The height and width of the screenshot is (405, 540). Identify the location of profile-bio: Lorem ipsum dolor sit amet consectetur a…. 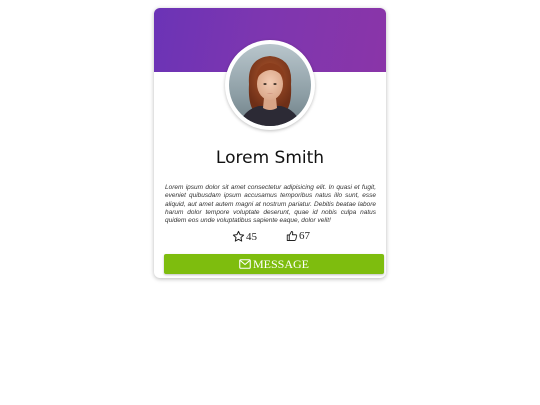
(270, 204).